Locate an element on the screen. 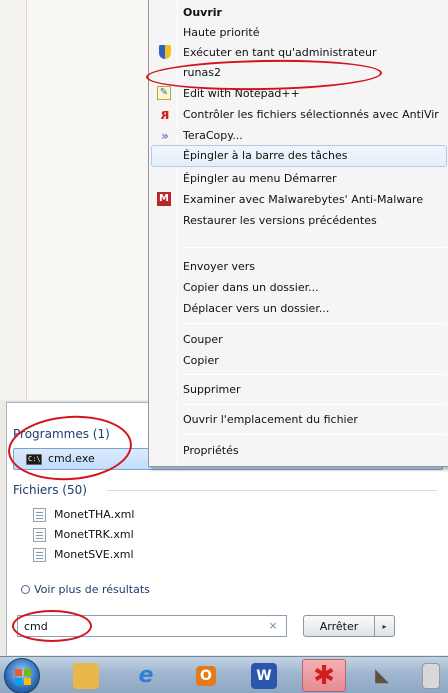  menu-item-cut: Couper is located at coordinates (299, 340).